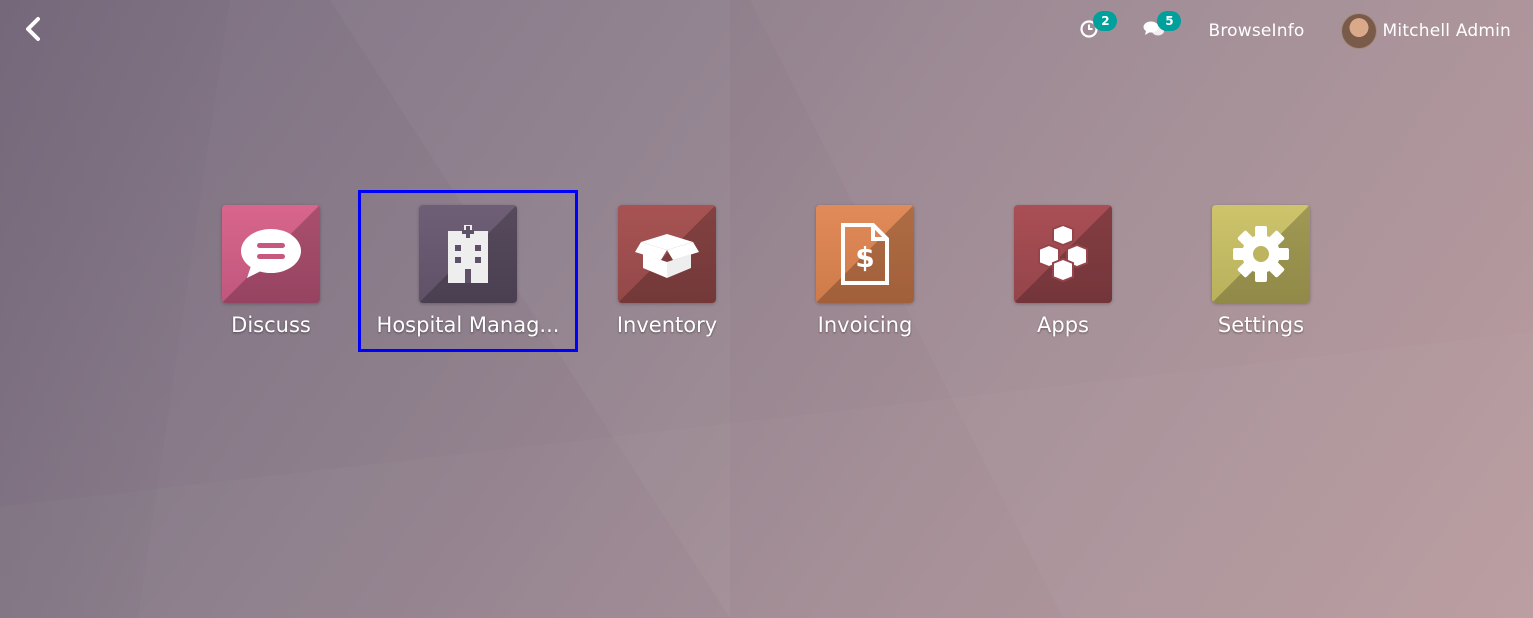  I want to click on cubes-icon, so click(1063, 254).